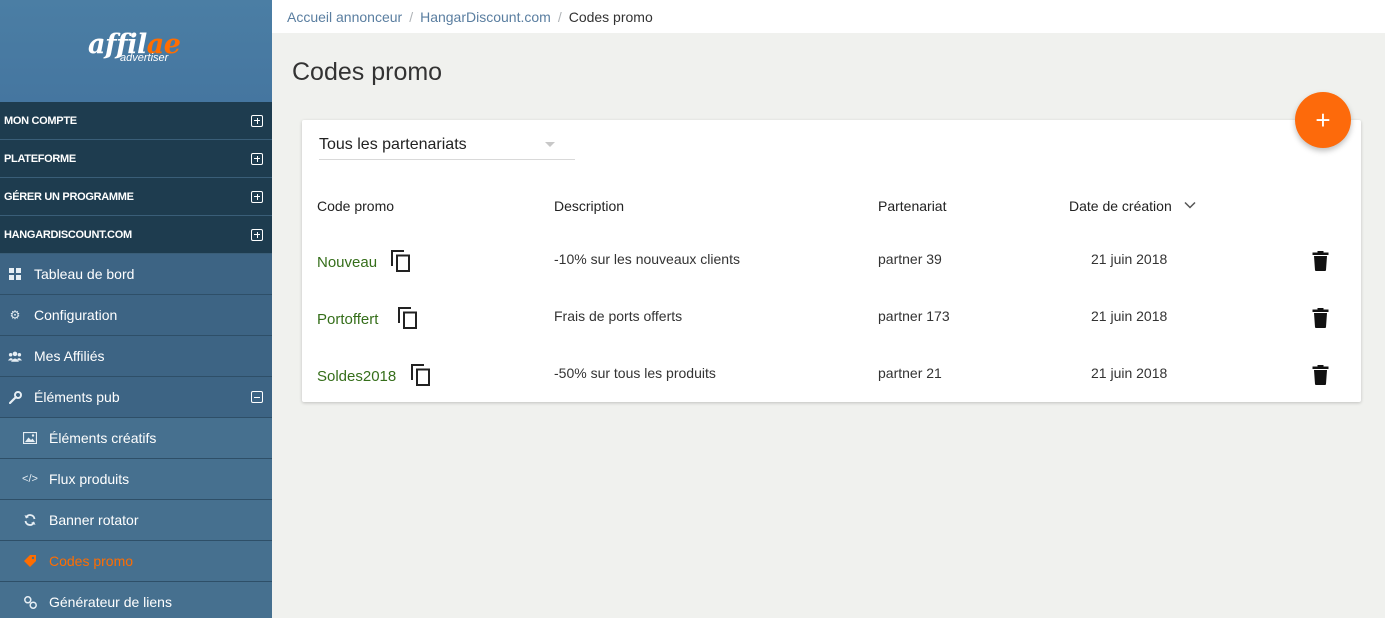 The image size is (1385, 618). I want to click on column-header-date-label: Date de création, so click(1120, 206).